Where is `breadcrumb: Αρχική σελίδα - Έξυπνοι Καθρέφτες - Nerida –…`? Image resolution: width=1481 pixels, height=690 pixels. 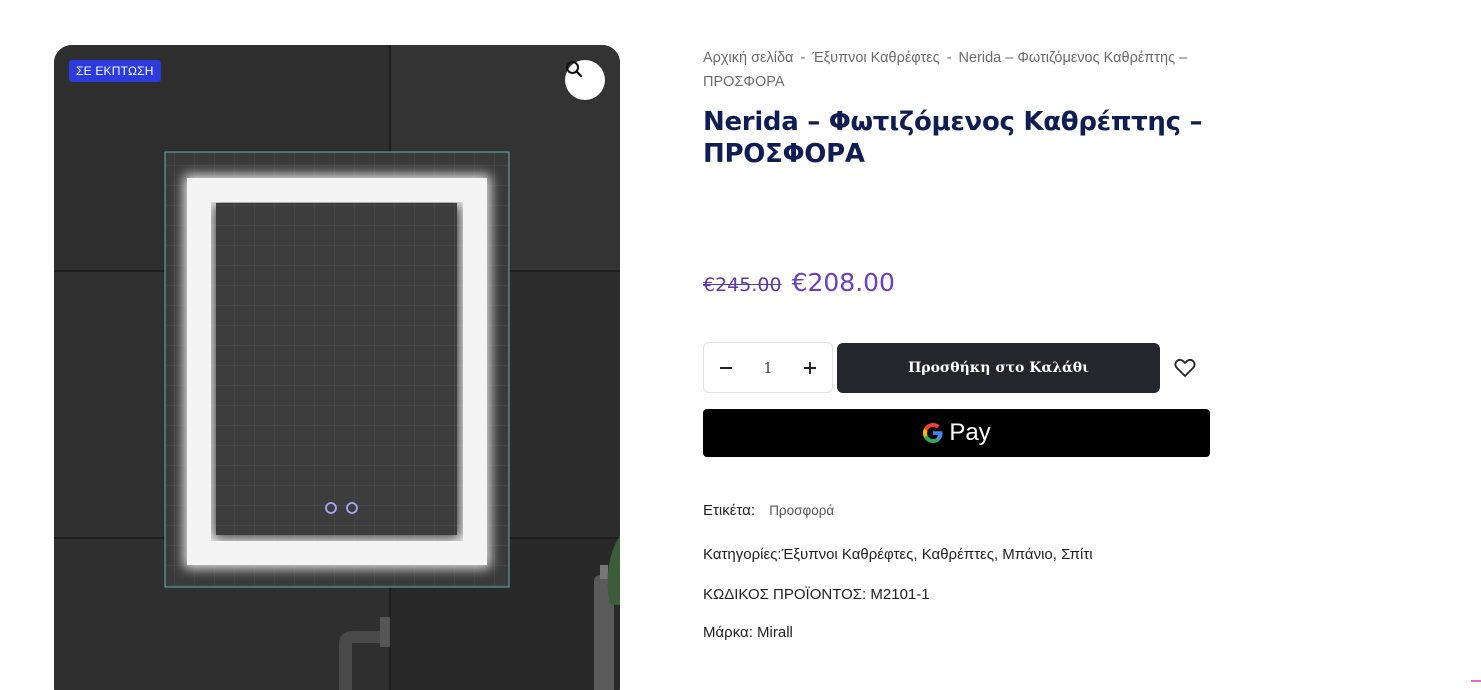
breadcrumb: Αρχική σελίδα - Έξυπνοι Καθρέφτες - Nerida –… is located at coordinates (958, 70).